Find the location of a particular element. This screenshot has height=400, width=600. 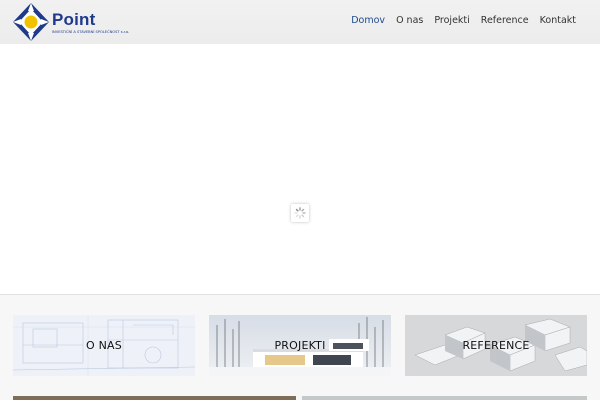

brand-tagline: INVESTIČNÍ A STAVEBNÍ SPOLEČNOST s.r.o. is located at coordinates (91, 32).